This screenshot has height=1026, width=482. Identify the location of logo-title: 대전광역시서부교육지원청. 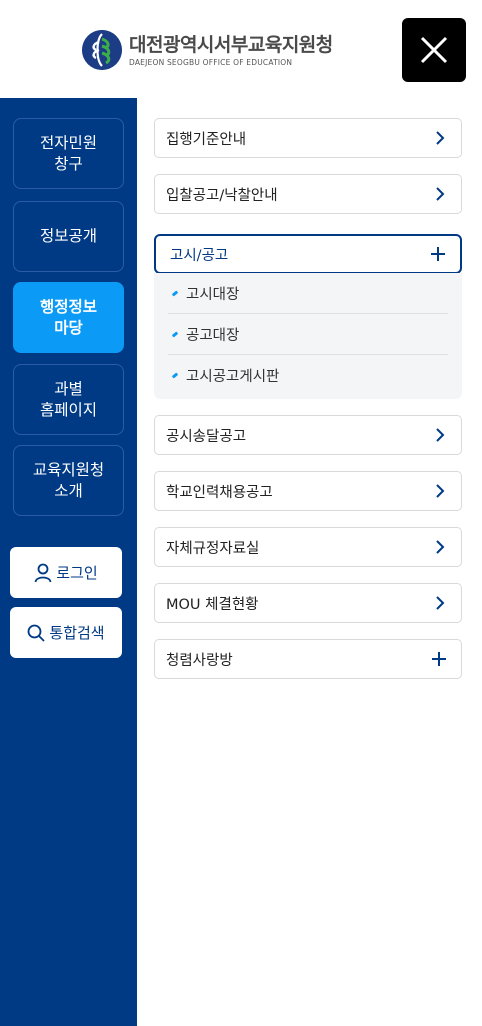
(231, 44).